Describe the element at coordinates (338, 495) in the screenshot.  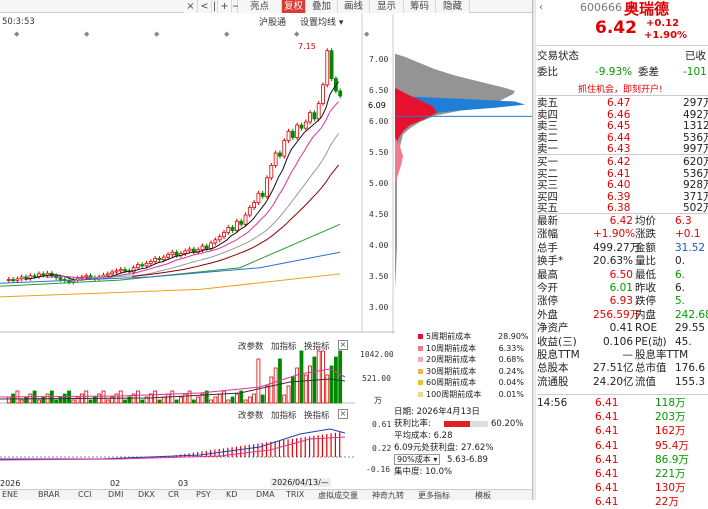
I see `bottom-tab: 虚拟成交量` at that location.